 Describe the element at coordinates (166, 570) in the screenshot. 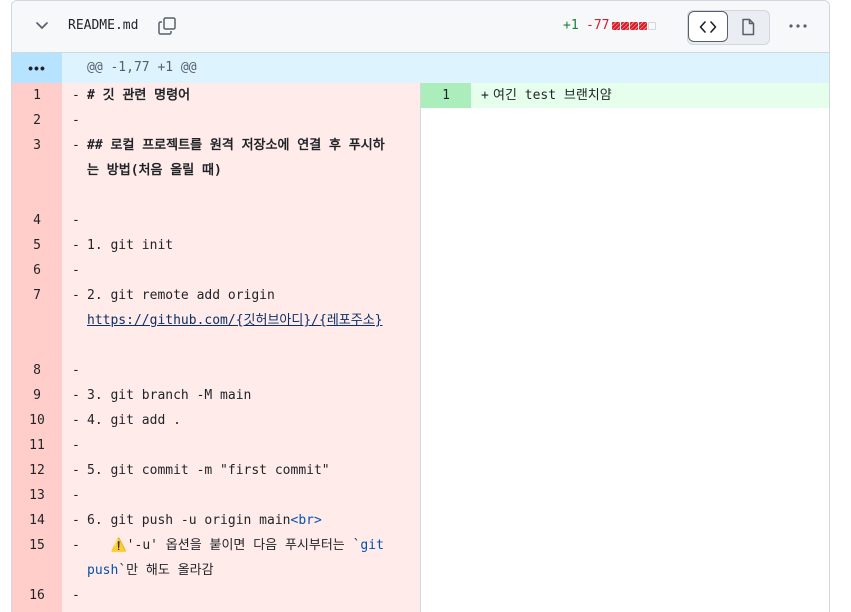

I see `code-text: `만 해도 올라감` at that location.